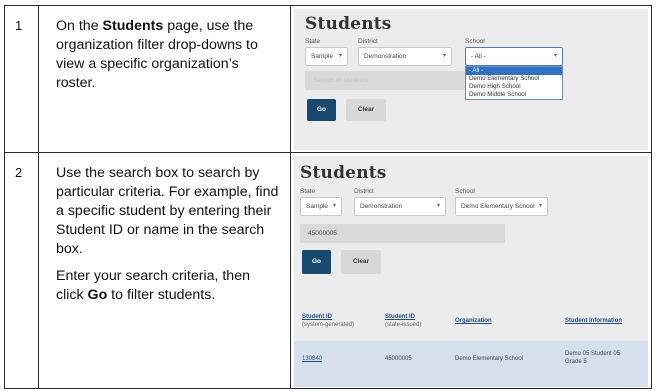  I want to click on column-header: Student Information, so click(593, 321).